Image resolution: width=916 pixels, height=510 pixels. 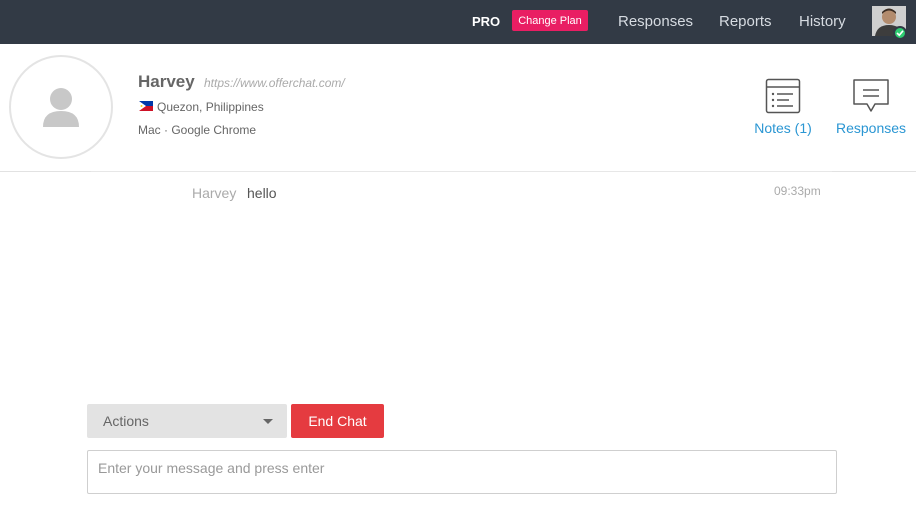 What do you see at coordinates (745, 21) in the screenshot?
I see `nav-reports-link: Reports` at bounding box center [745, 21].